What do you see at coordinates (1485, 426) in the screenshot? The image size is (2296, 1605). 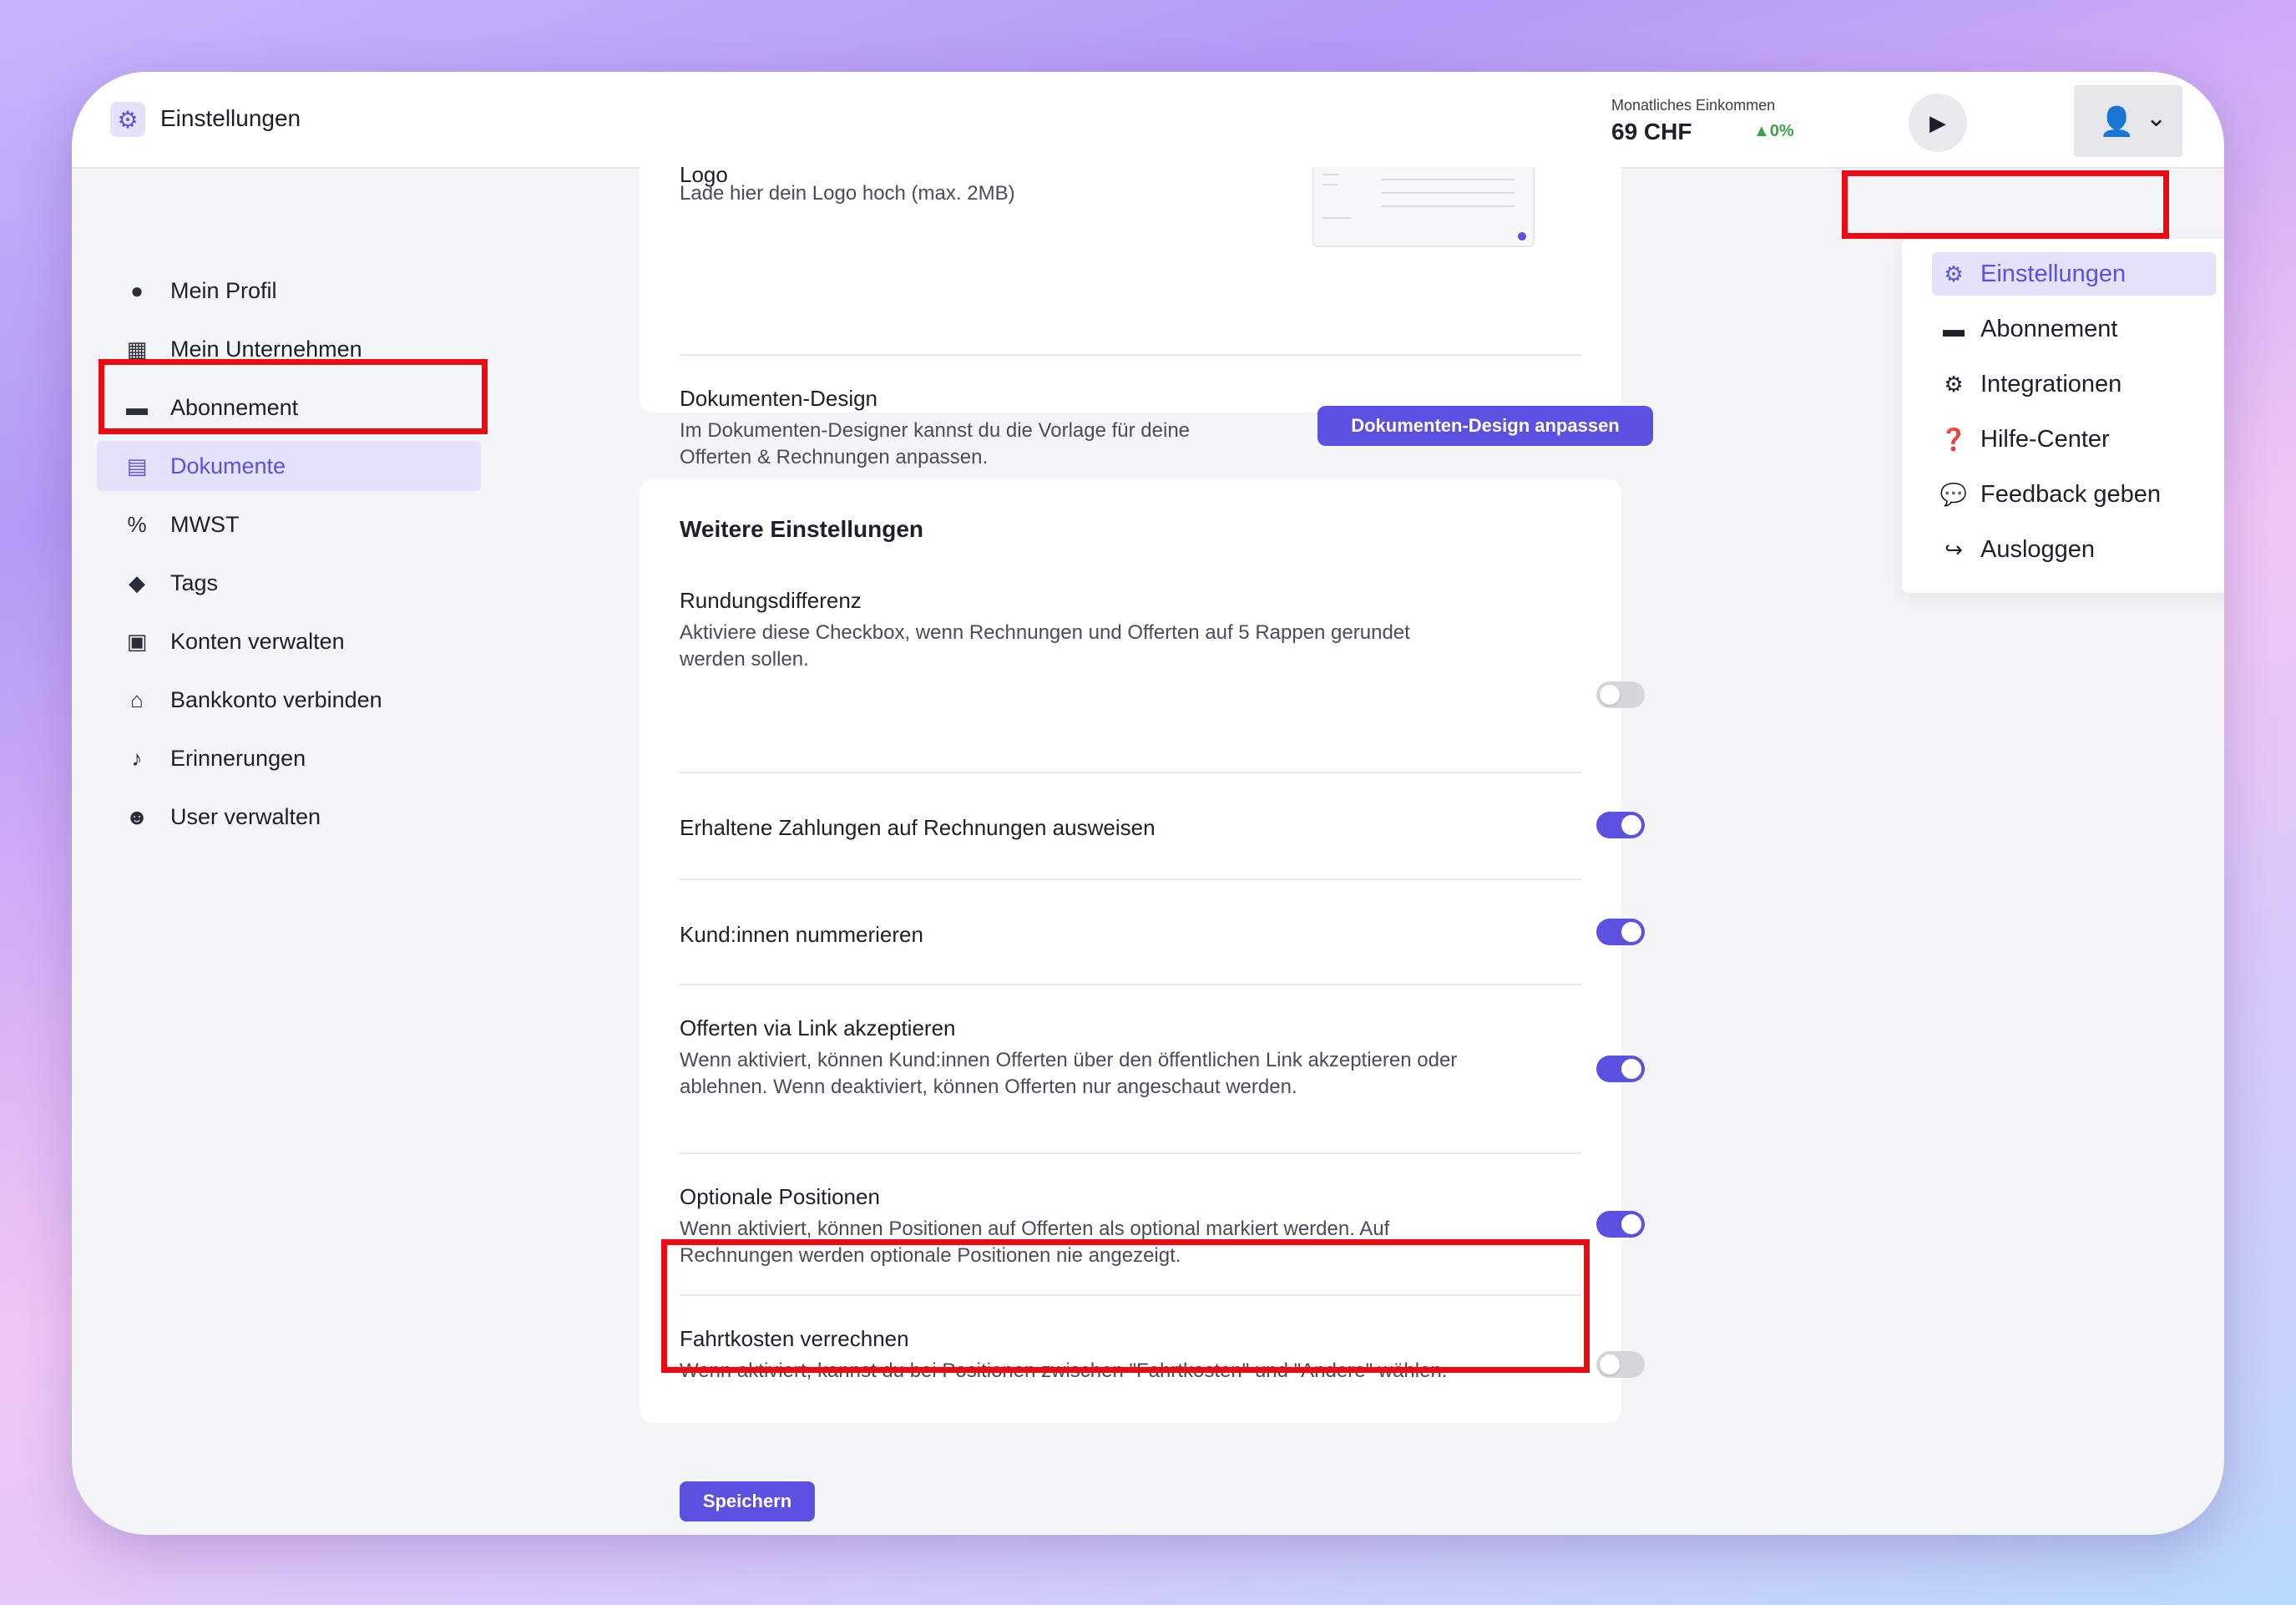 I see `document-design-button: Dokumenten-Design anpassen` at bounding box center [1485, 426].